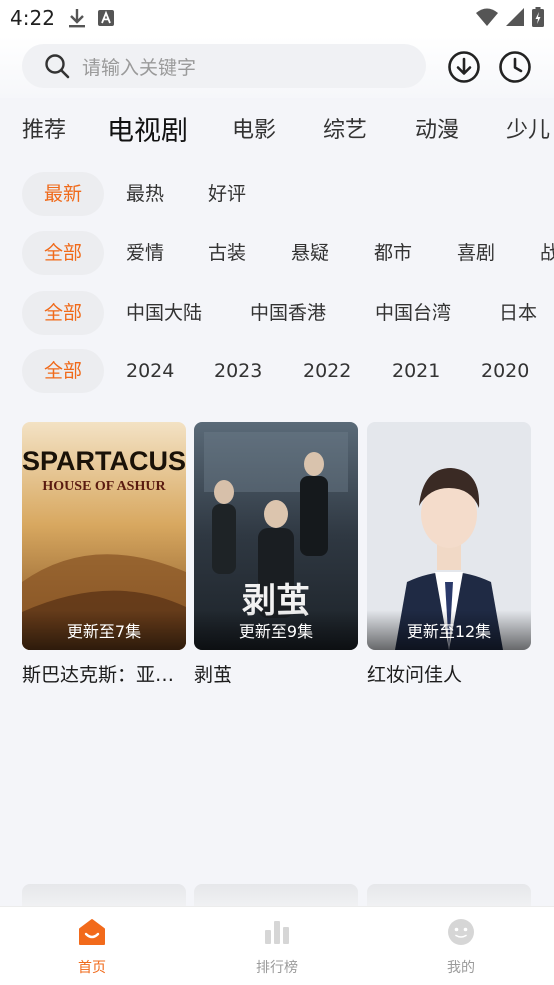  Describe the element at coordinates (164, 313) in the screenshot. I see `filter-region-mainland: 中国大陆` at that location.